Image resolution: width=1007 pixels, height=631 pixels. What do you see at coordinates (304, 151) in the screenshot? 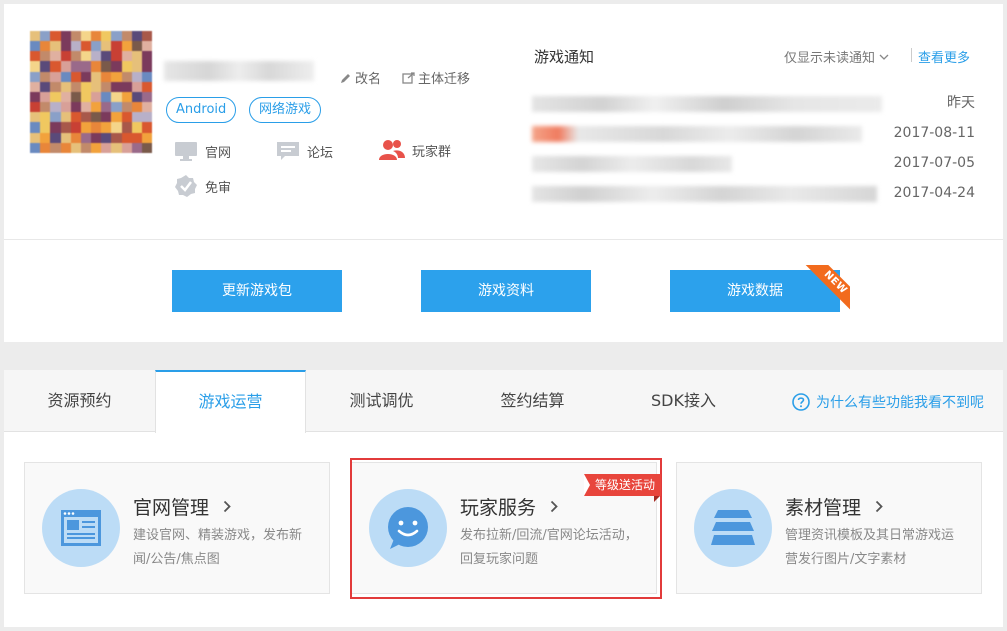
I see `forum-link: 论坛` at bounding box center [304, 151].